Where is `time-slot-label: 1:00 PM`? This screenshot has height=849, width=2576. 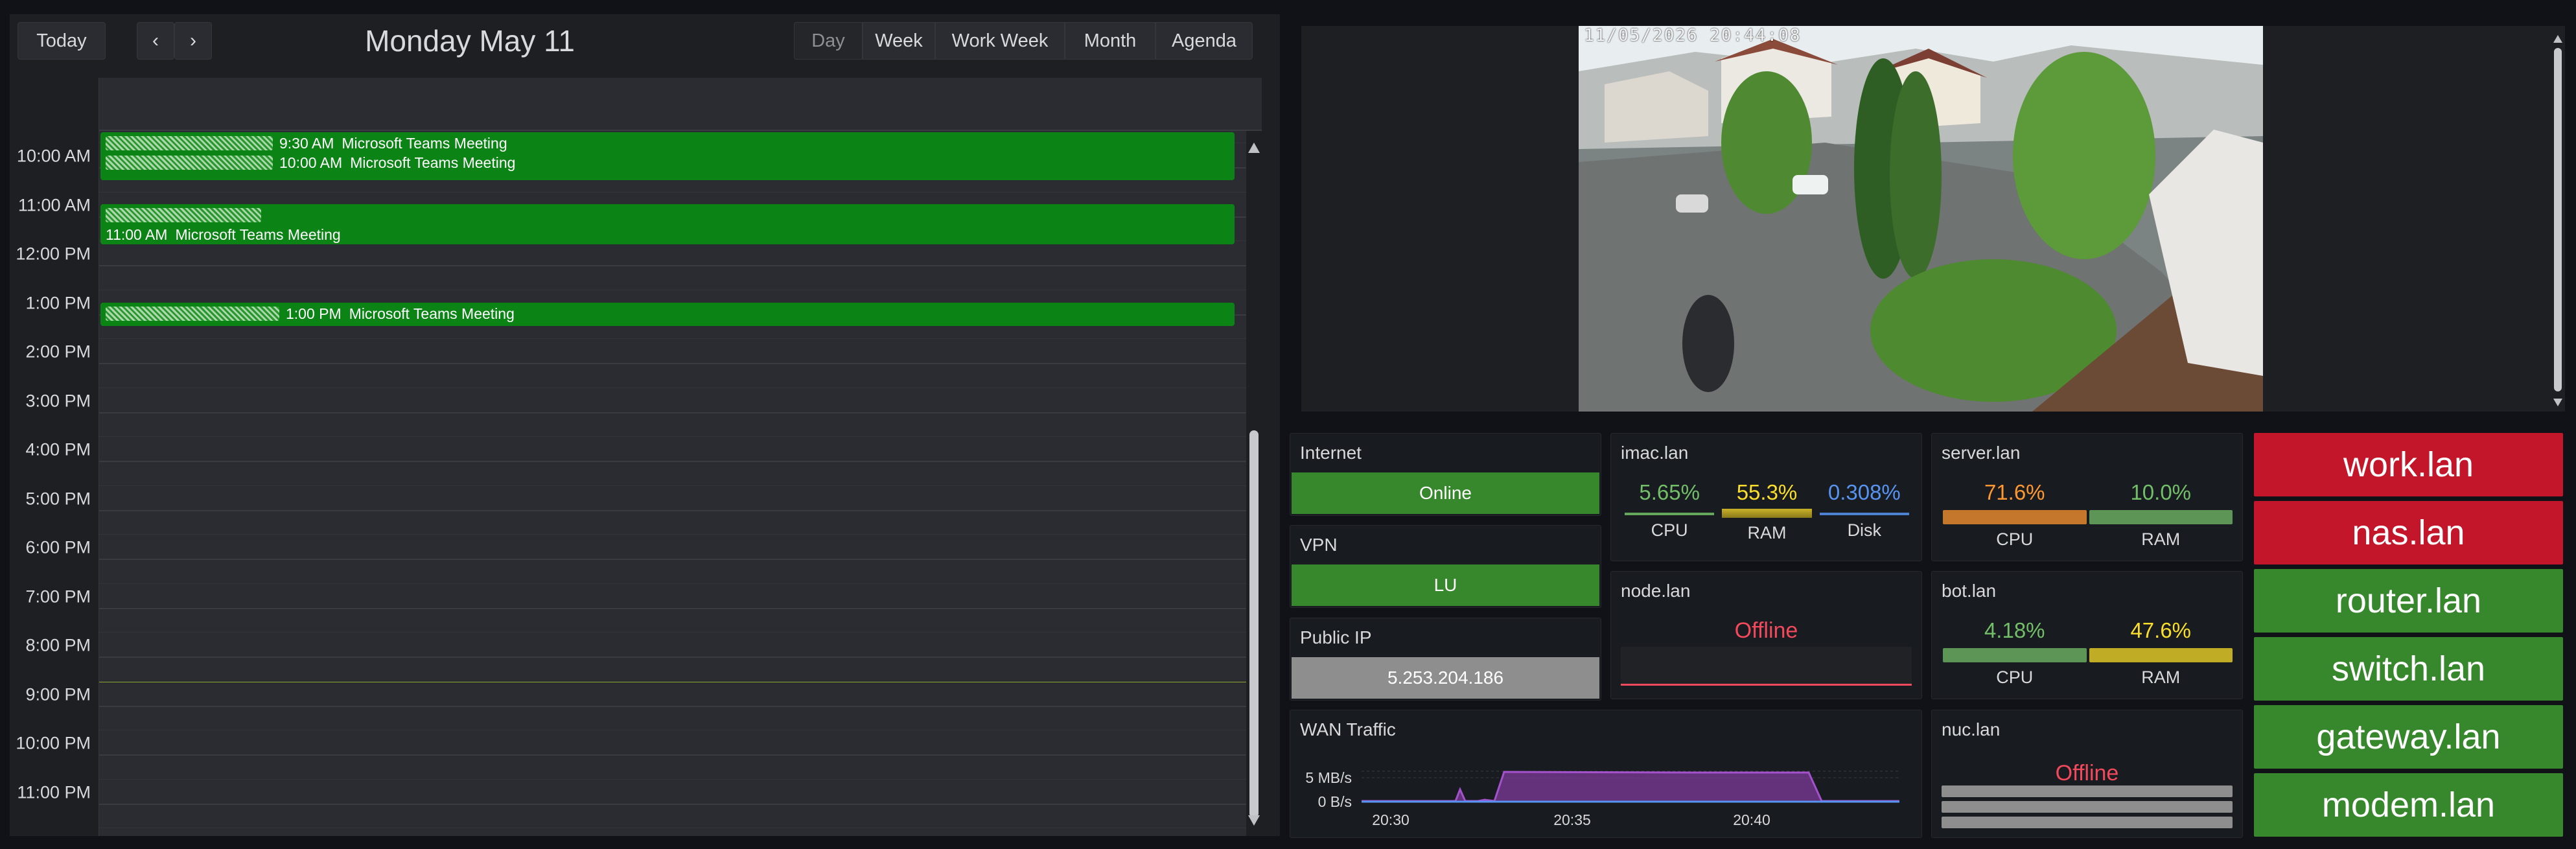 time-slot-label: 1:00 PM is located at coordinates (58, 302).